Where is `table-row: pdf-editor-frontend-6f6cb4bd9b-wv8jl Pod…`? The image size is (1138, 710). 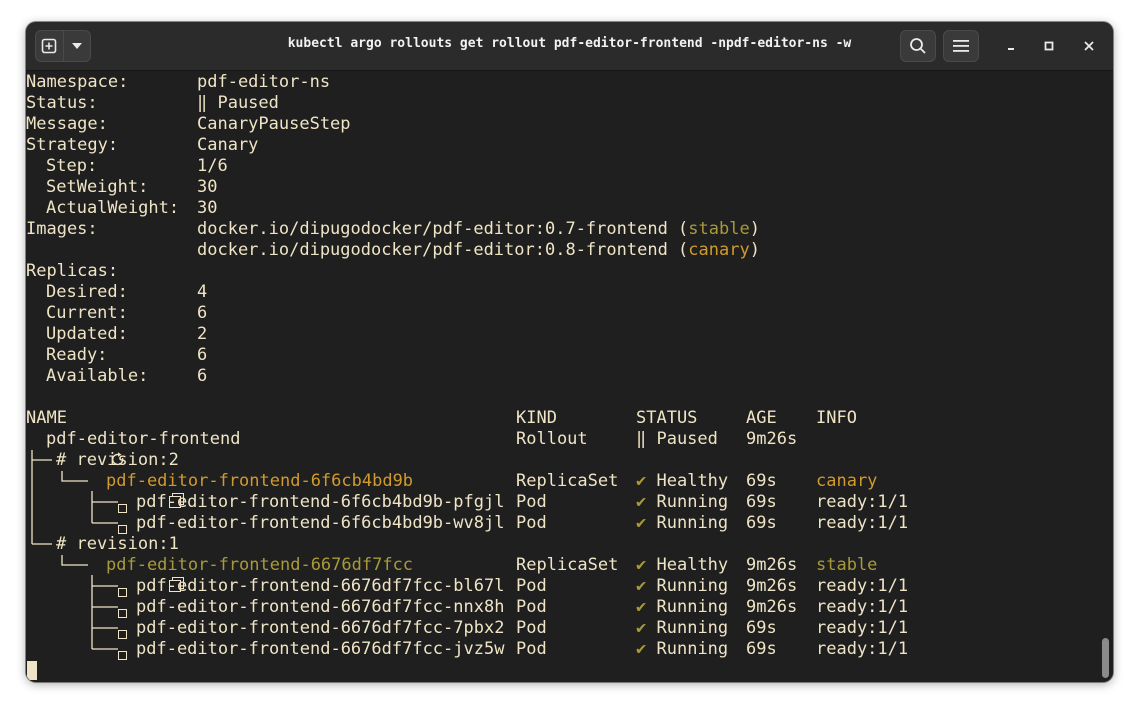
table-row: pdf-editor-frontend-6f6cb4bd9b-wv8jl Pod… is located at coordinates (569, 523).